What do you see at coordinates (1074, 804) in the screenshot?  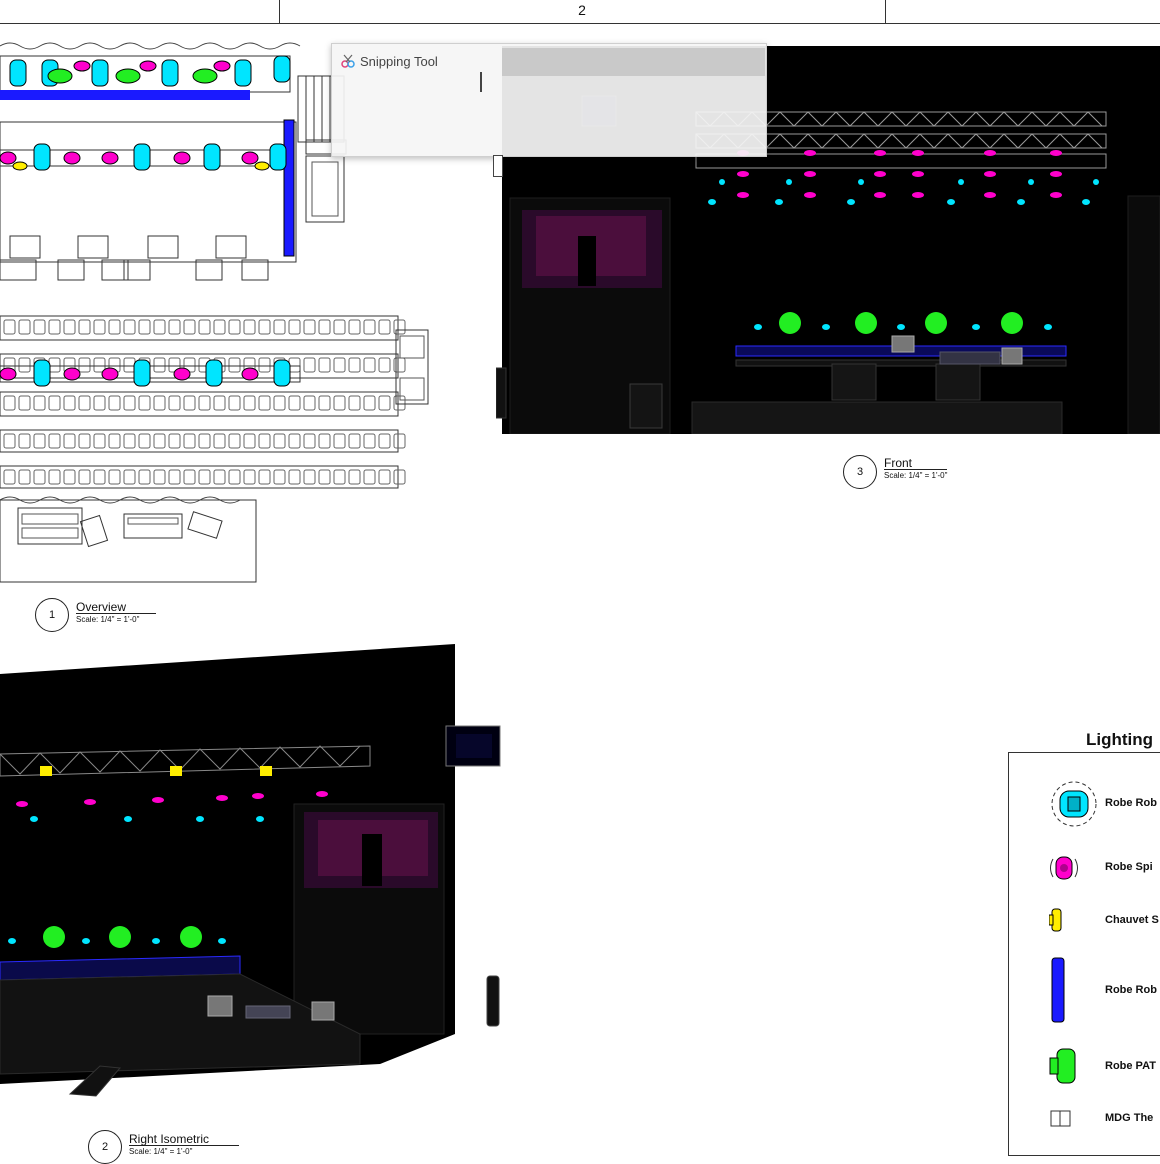 I see `robe-spot-icon` at bounding box center [1074, 804].